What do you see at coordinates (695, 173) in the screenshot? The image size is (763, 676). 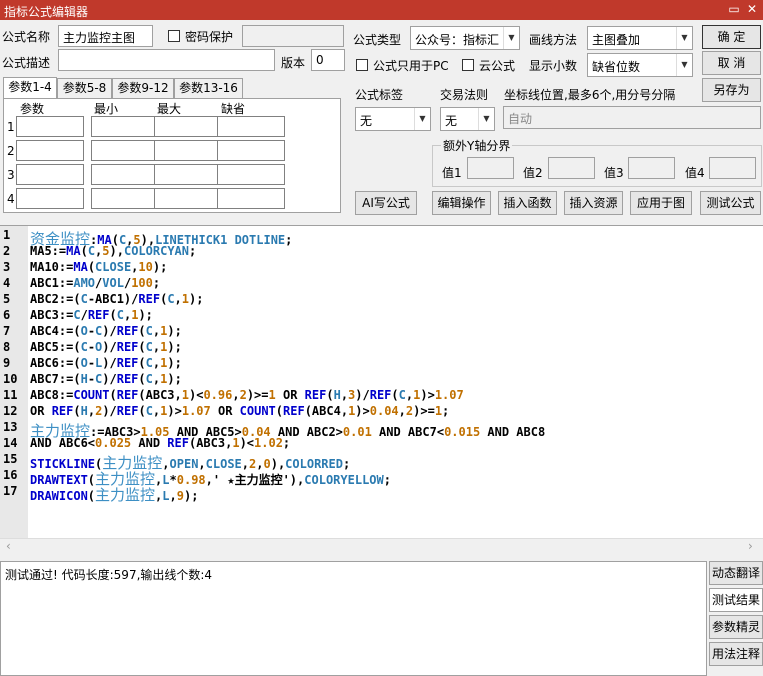 I see `y-value-label-4: 值4` at bounding box center [695, 173].